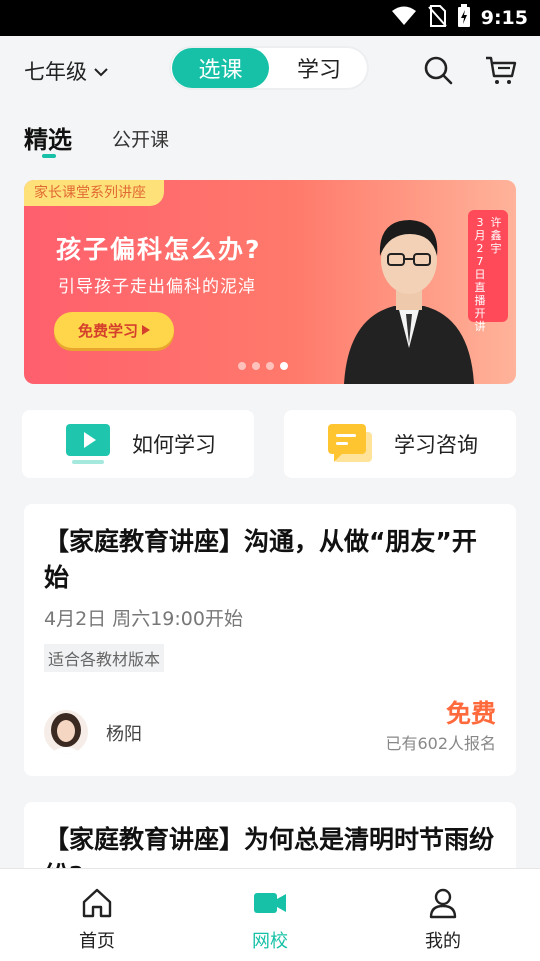 The height and width of the screenshot is (961, 540). What do you see at coordinates (438, 70) in the screenshot?
I see `search-icon` at bounding box center [438, 70].